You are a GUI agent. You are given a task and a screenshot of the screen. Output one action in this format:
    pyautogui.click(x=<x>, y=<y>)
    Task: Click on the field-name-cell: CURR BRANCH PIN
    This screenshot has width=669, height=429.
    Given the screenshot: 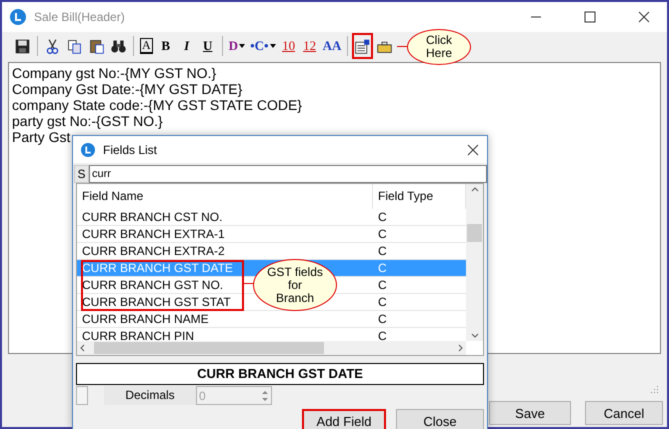 What is the action you would take?
    pyautogui.click(x=138, y=334)
    